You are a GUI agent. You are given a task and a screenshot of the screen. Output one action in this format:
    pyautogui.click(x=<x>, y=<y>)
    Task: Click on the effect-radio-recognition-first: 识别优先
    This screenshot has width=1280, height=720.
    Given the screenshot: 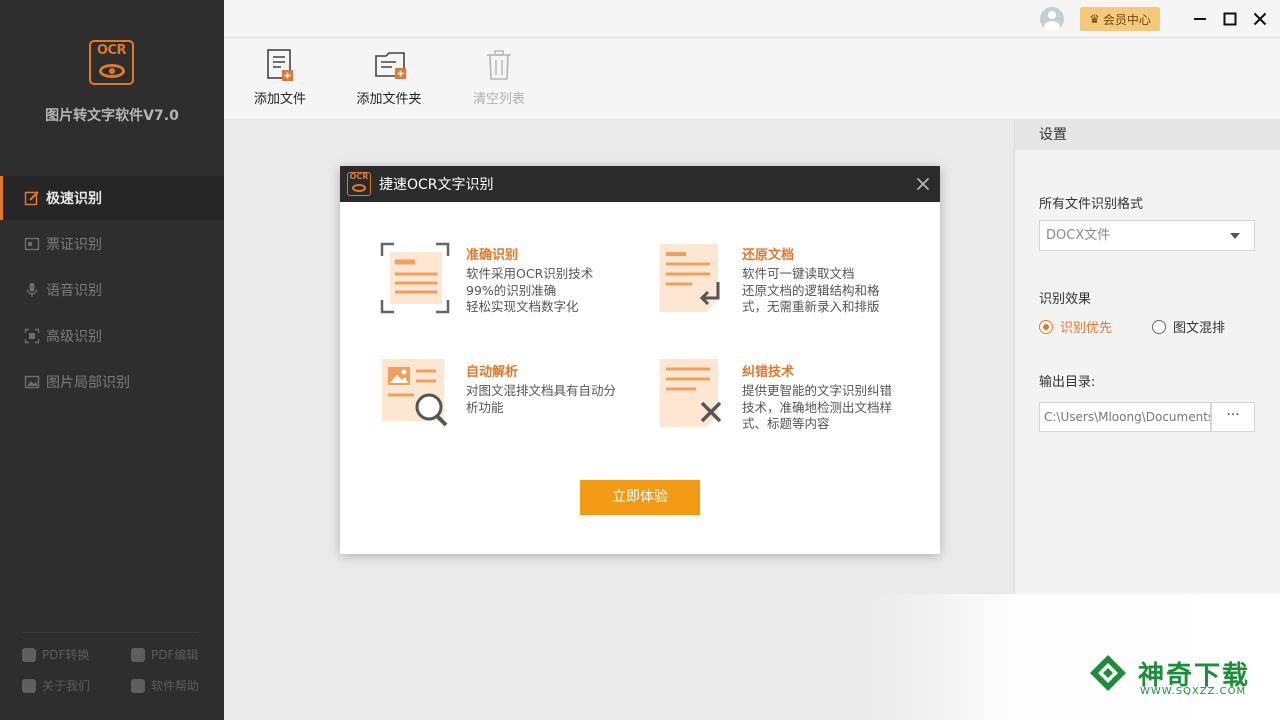 What is the action you would take?
    pyautogui.click(x=1075, y=326)
    